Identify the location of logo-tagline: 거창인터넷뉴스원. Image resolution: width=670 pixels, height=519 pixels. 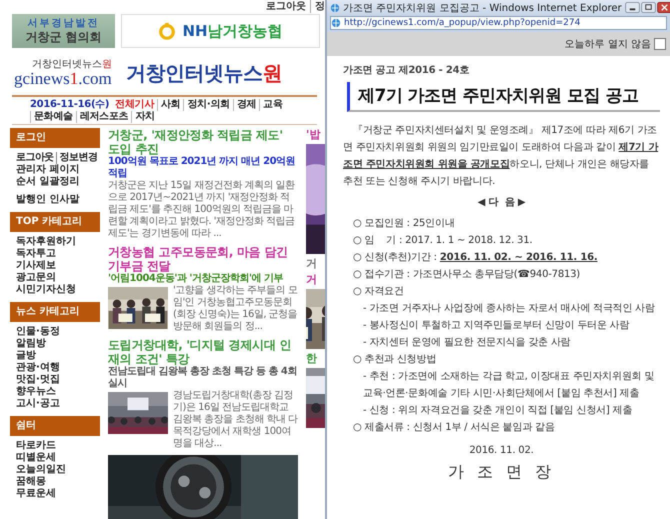
(72, 64).